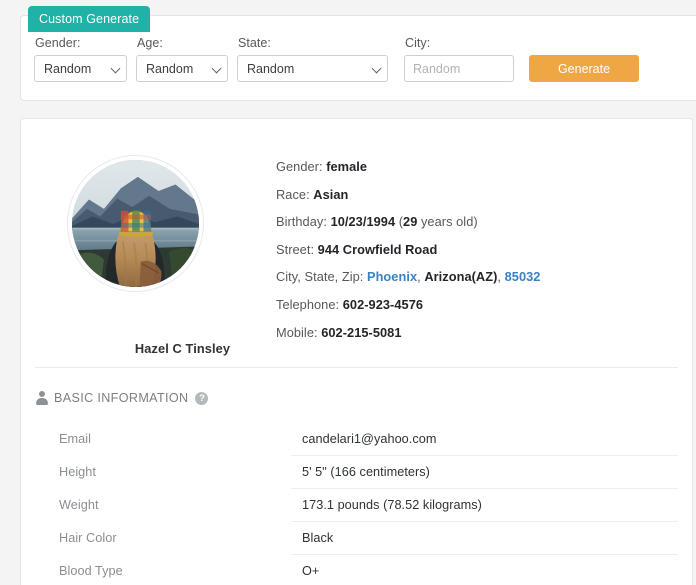  I want to click on age-select-value: Random, so click(170, 68).